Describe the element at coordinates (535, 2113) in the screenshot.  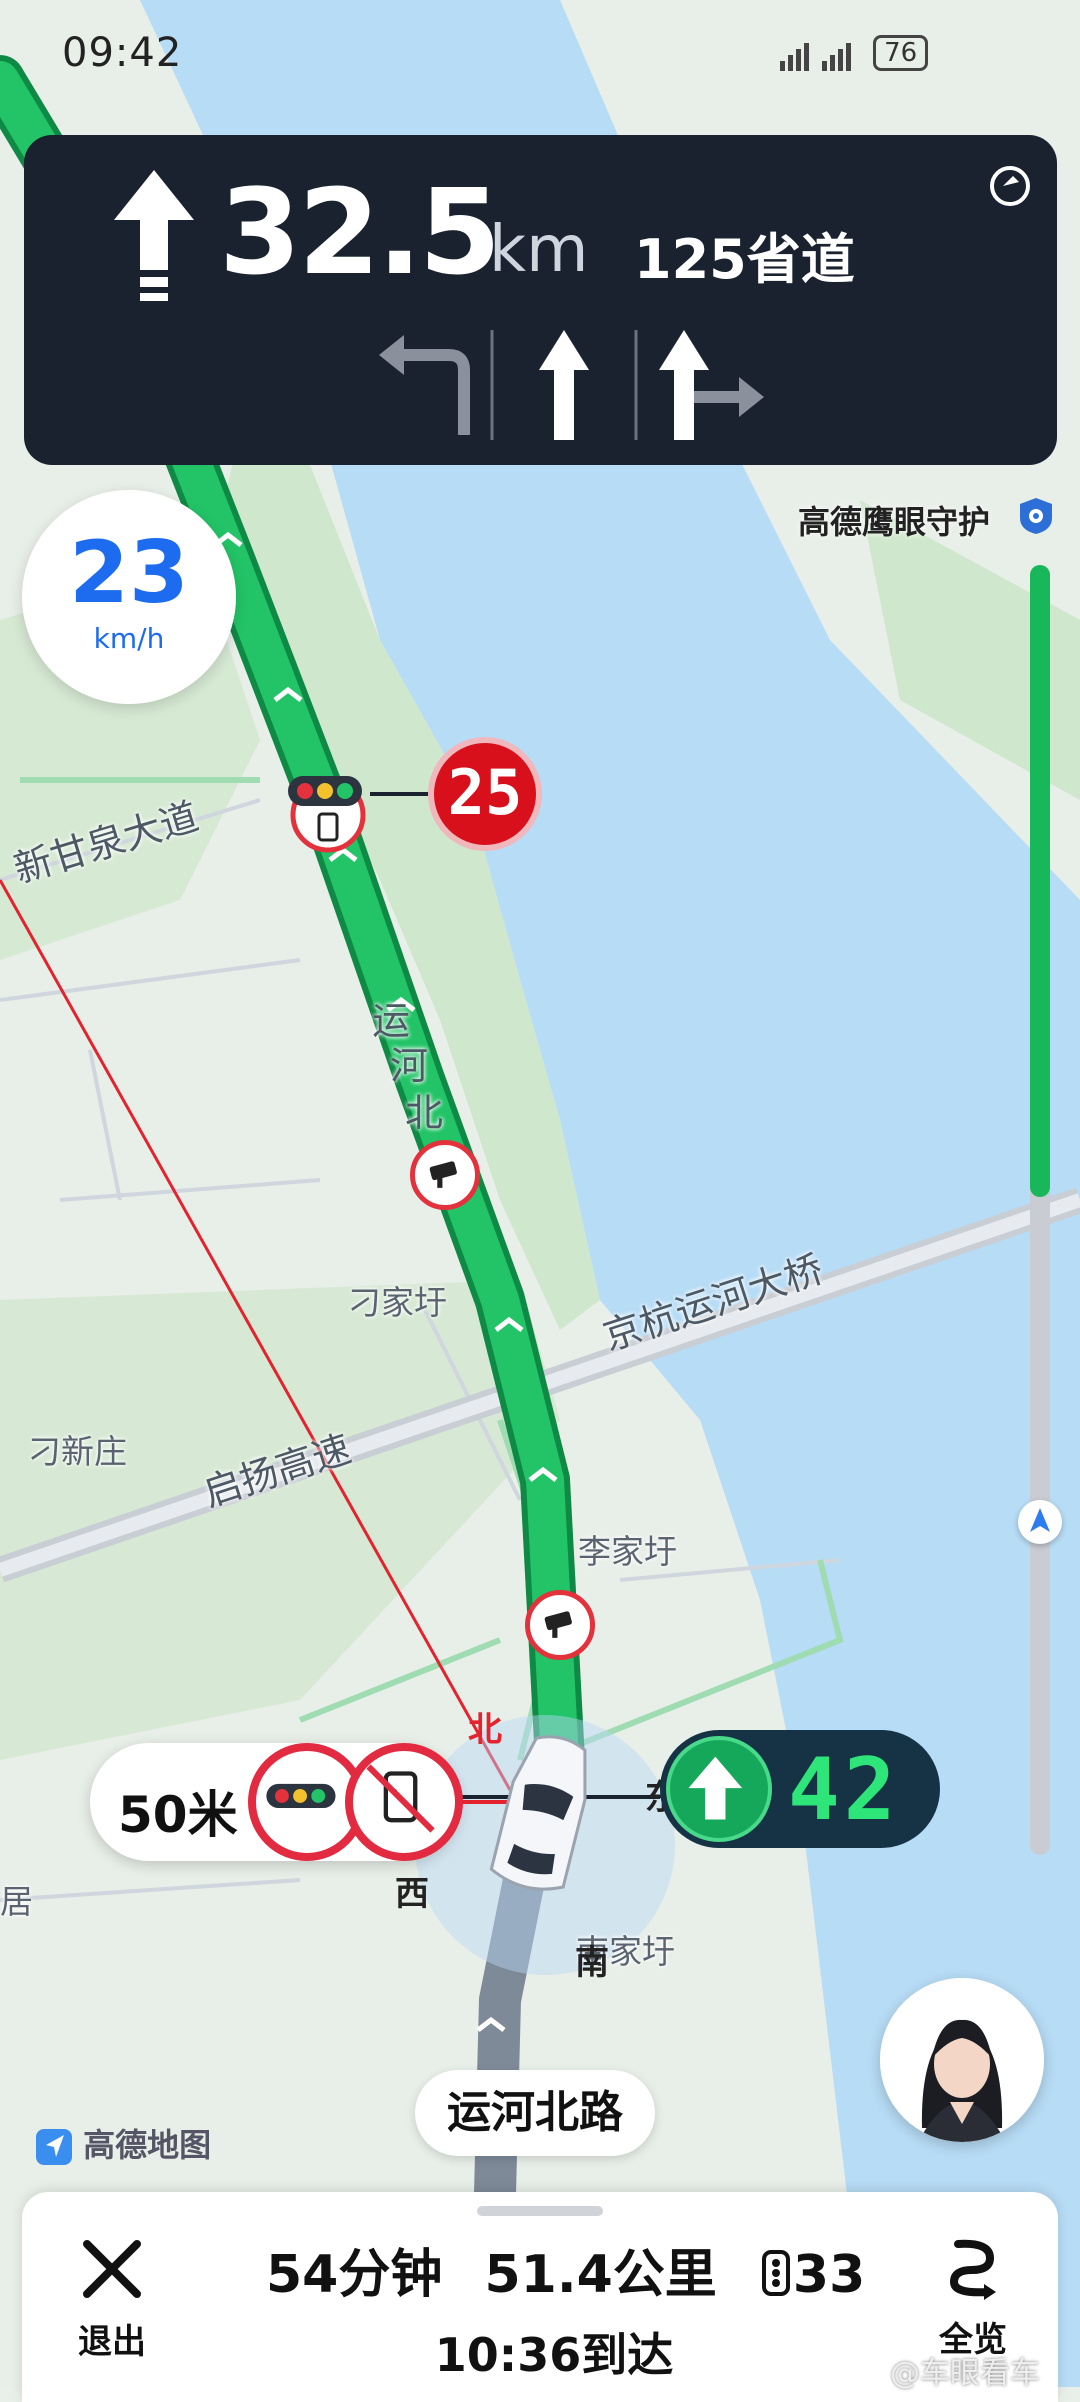
I see `current-road-name: 运河北路` at that location.